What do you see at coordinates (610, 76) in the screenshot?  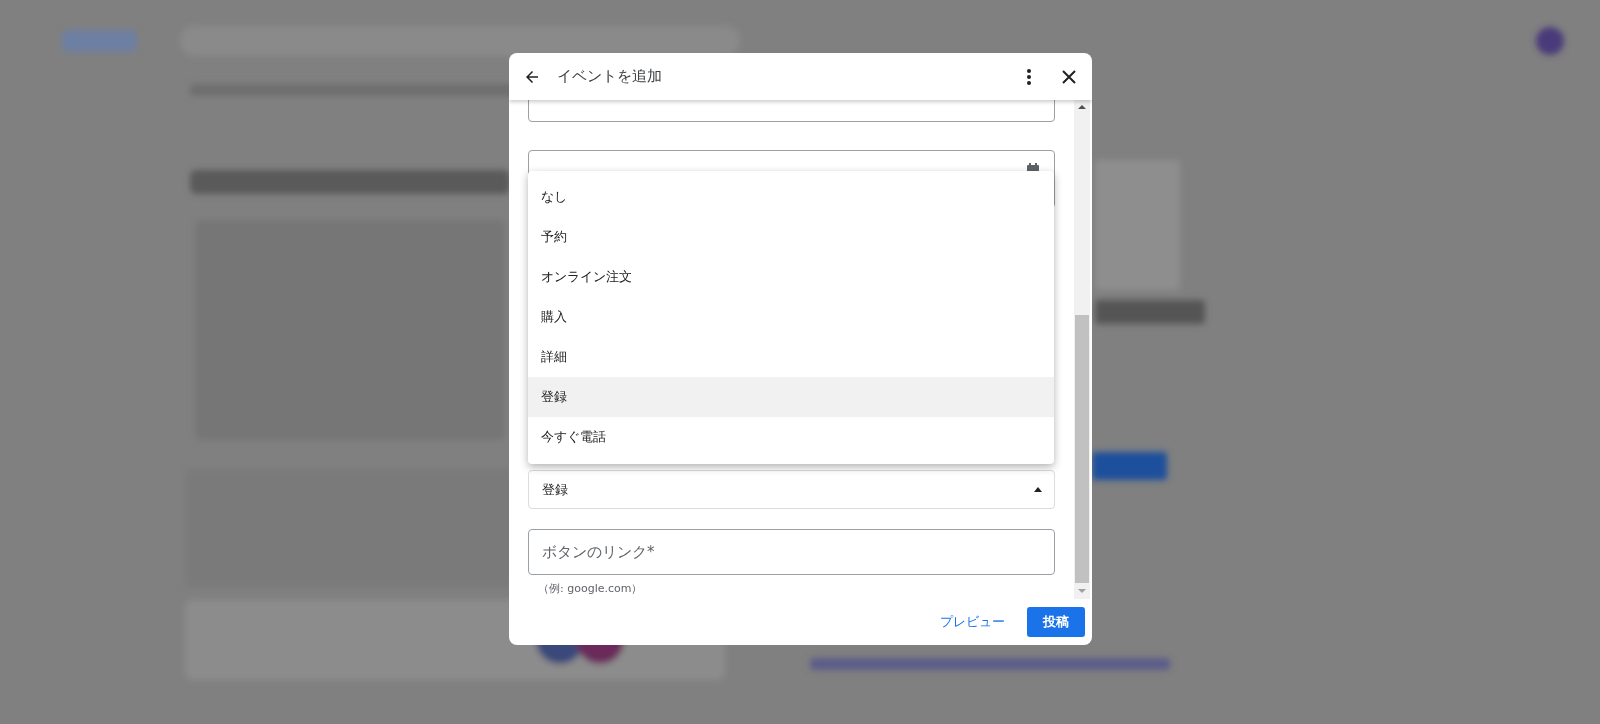 I see `dialog-title: イベントを追加` at bounding box center [610, 76].